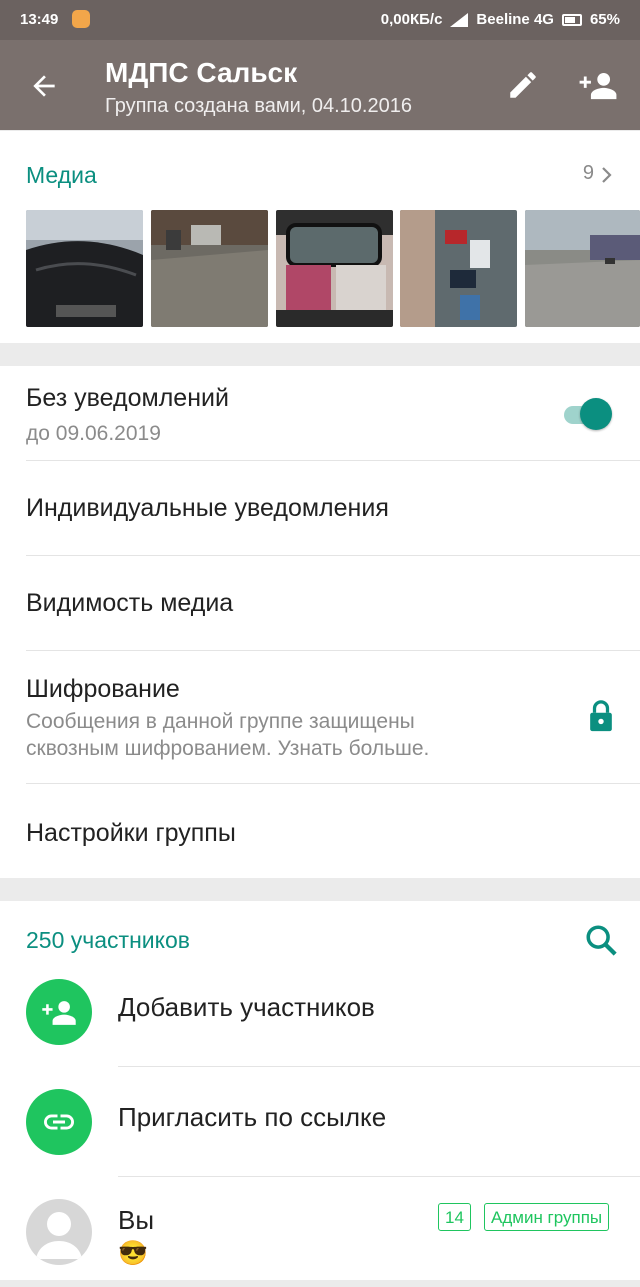 This screenshot has width=640, height=1287. I want to click on mute-subtitle: до 09.06.2019, so click(93, 433).